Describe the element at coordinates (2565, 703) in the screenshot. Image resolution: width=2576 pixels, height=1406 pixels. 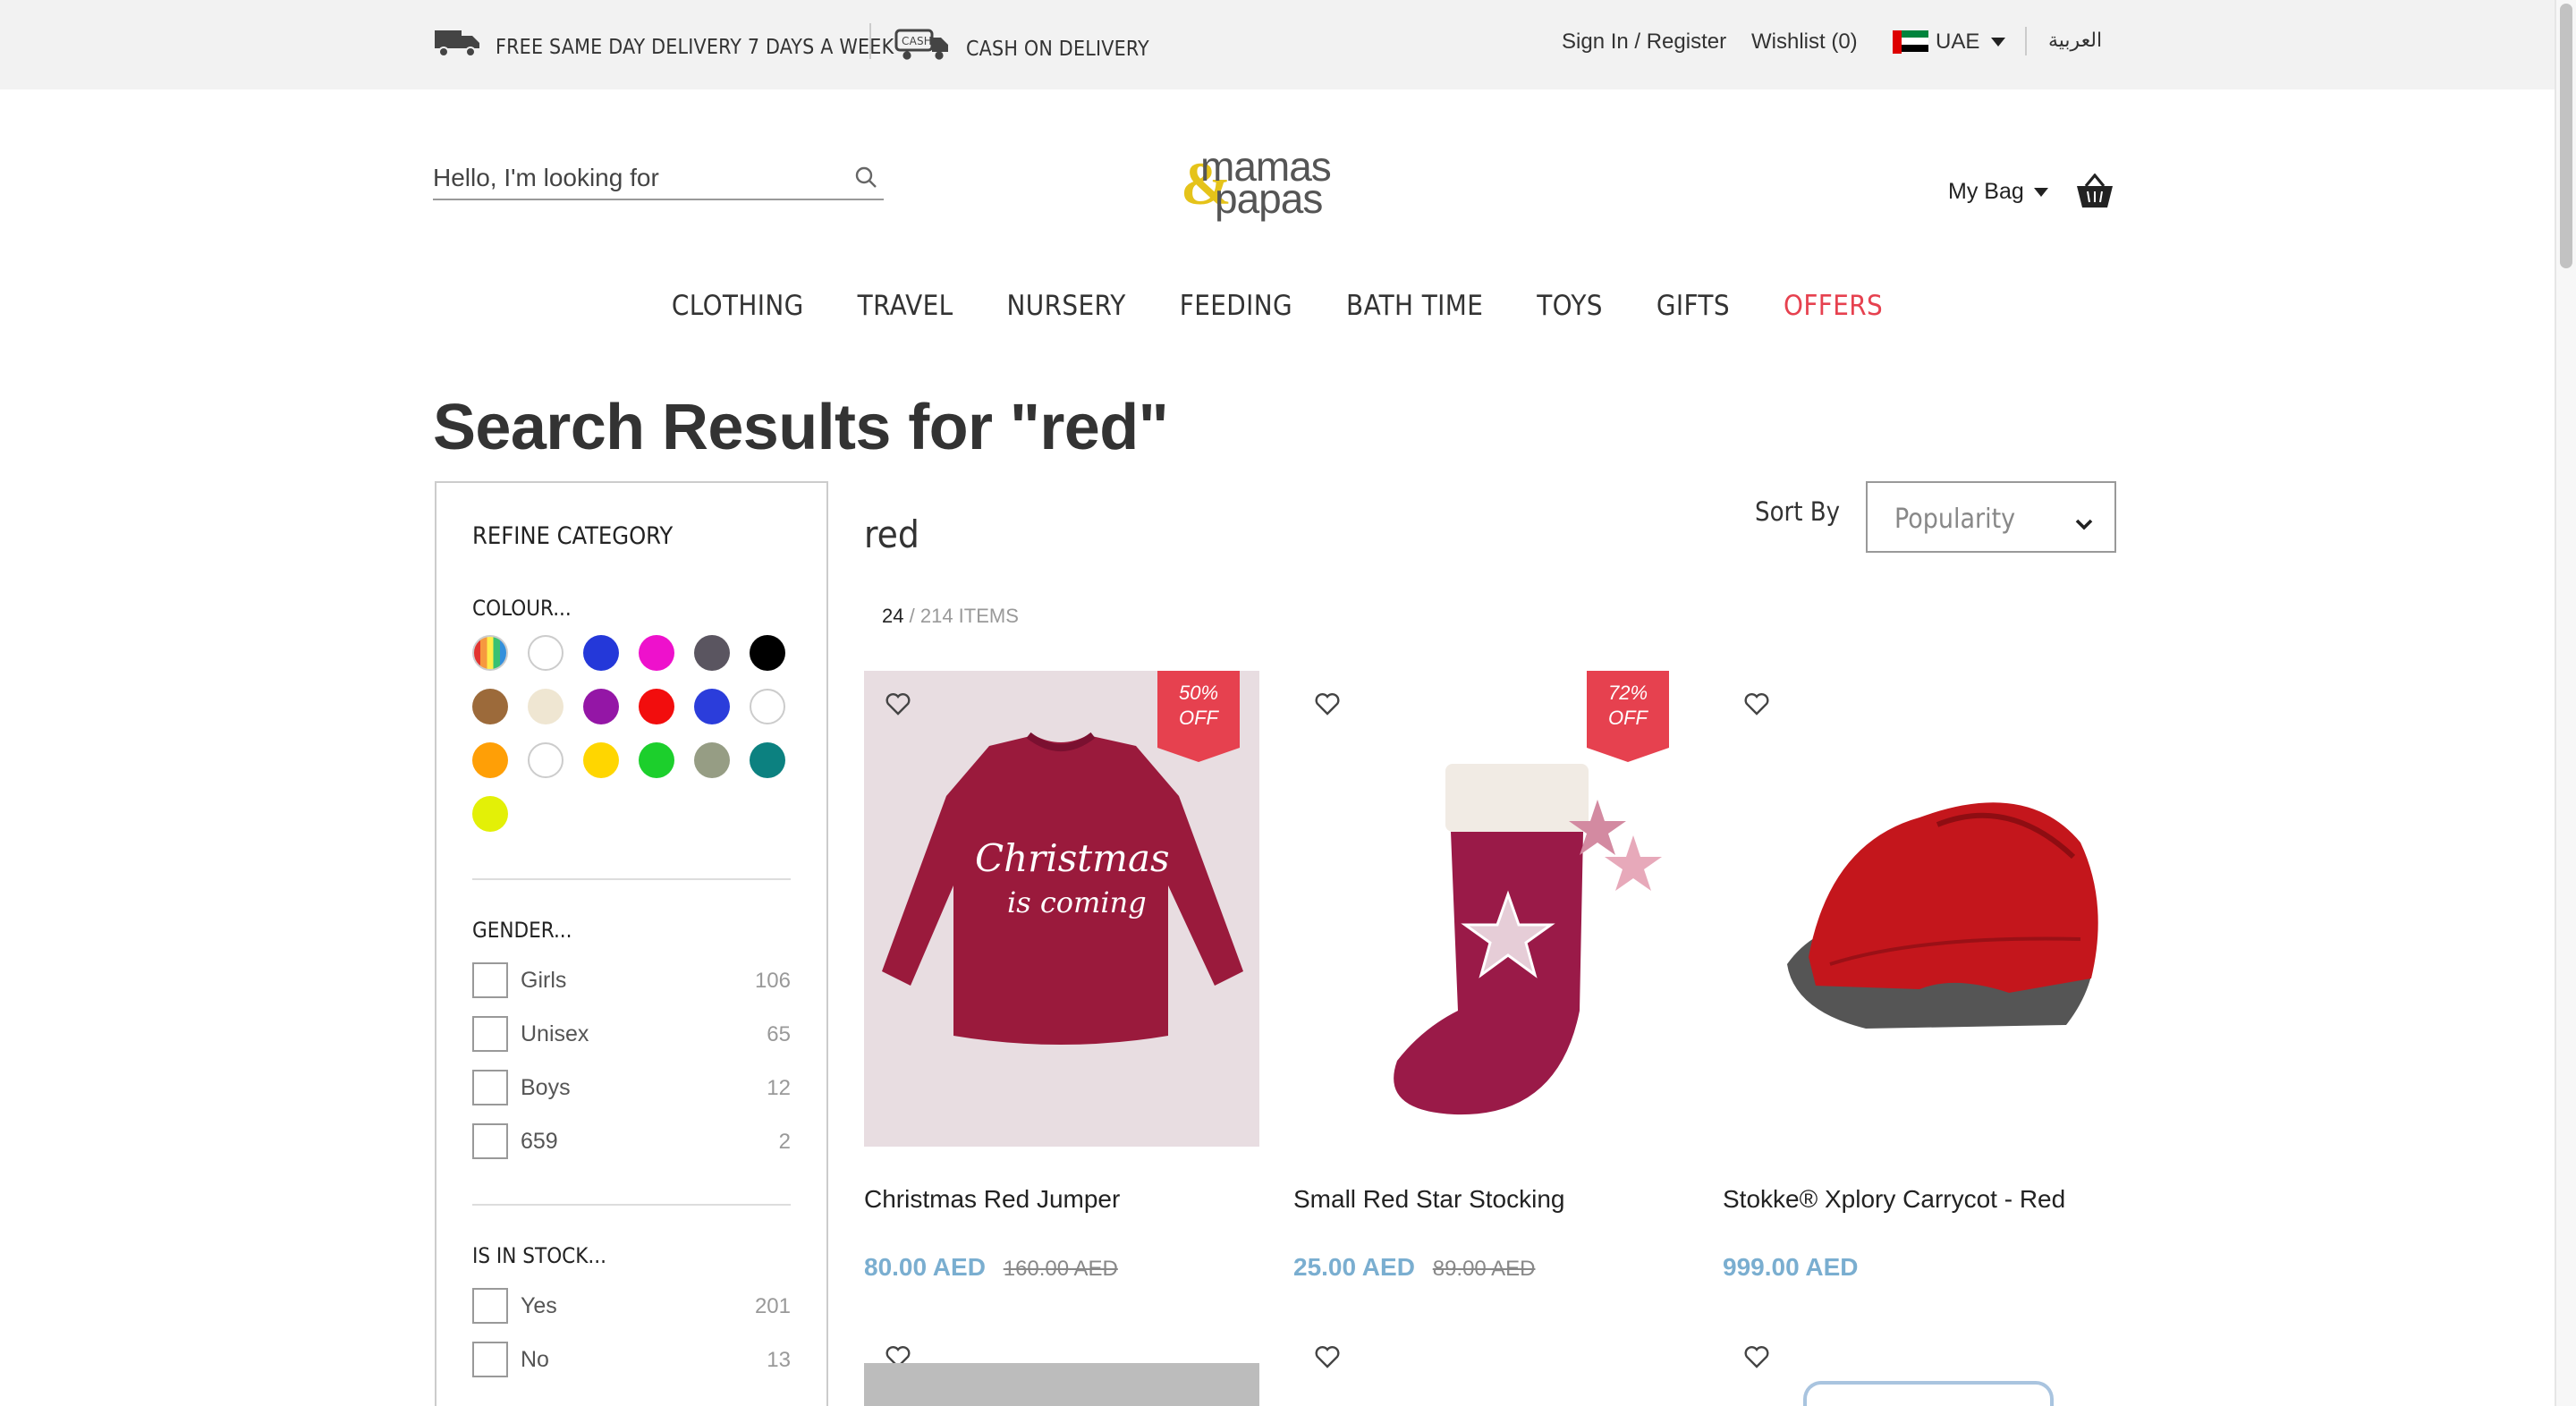
I see `page-scrollbar` at that location.